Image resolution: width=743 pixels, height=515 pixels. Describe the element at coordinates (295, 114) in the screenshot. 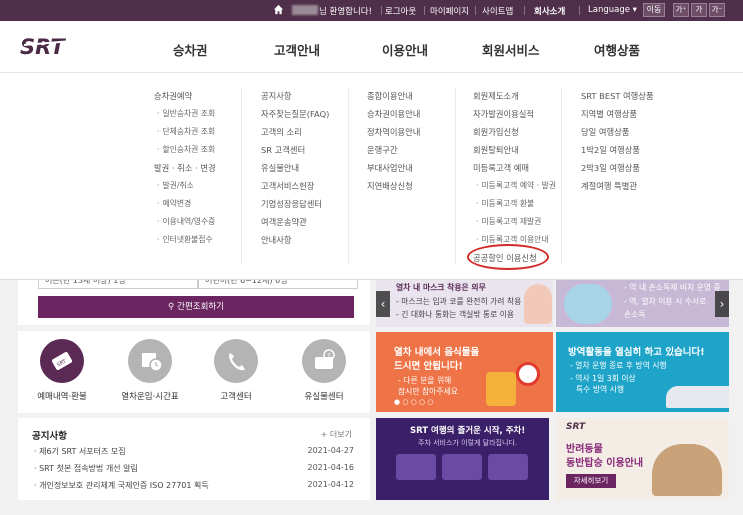

I see `menu-item: 자주찾는질문(FAQ)` at that location.